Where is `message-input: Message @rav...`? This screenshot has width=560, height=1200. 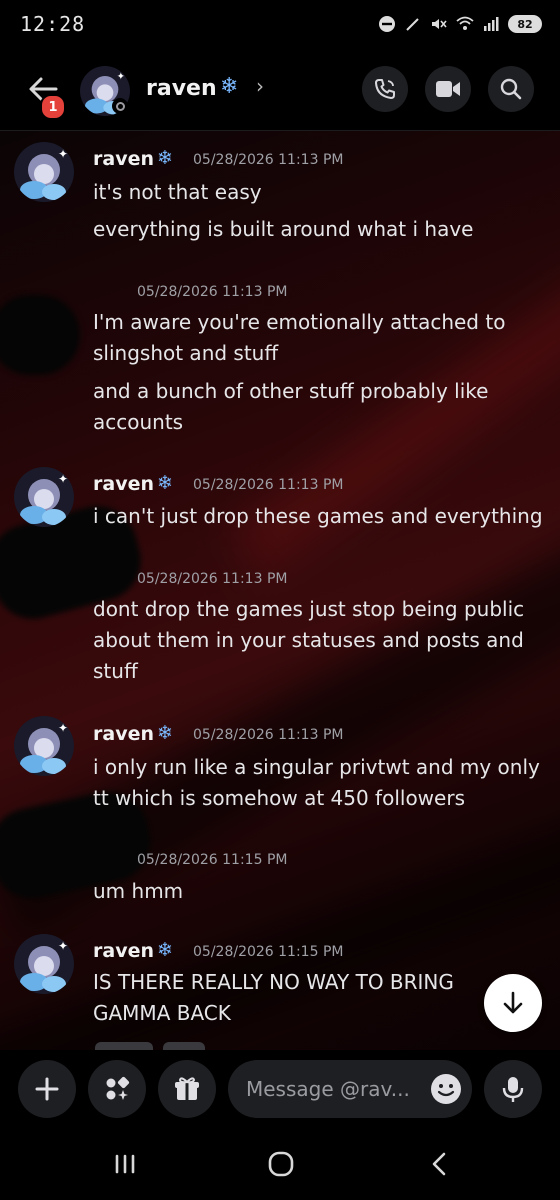
message-input: Message @rav... is located at coordinates (350, 1089).